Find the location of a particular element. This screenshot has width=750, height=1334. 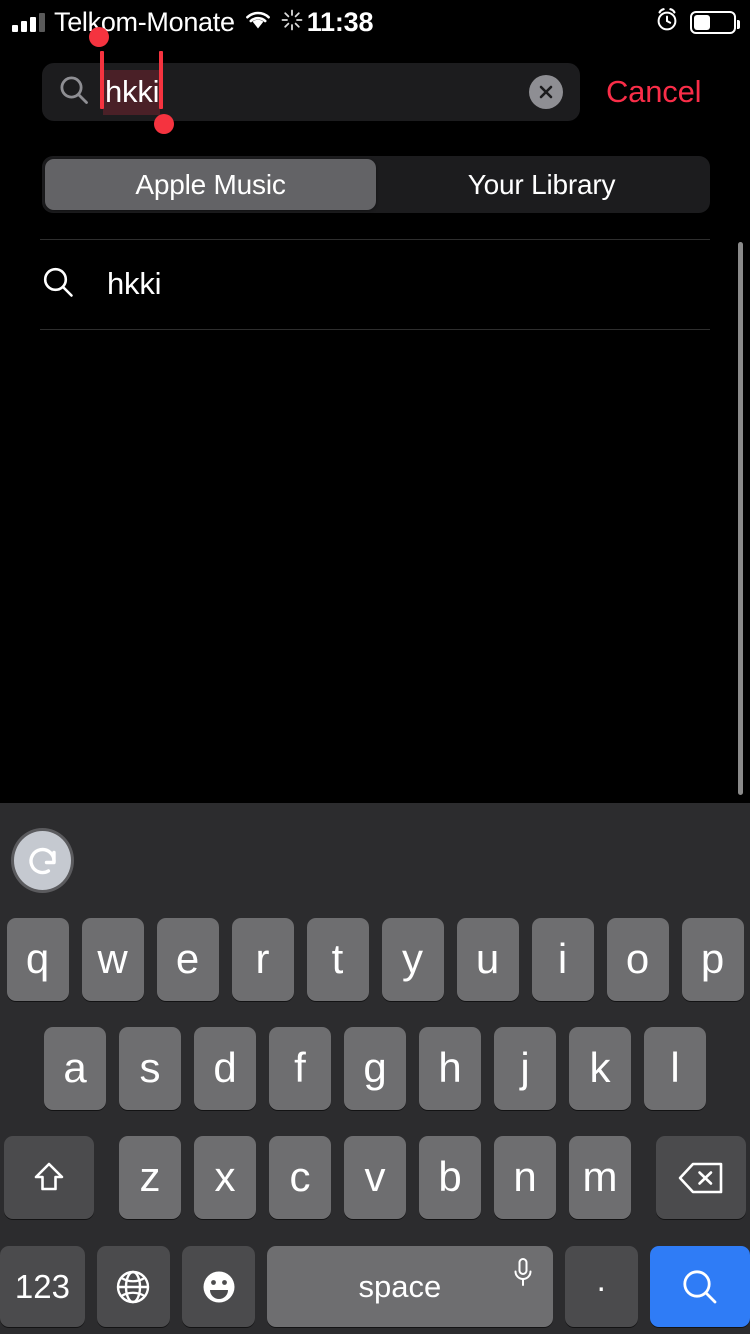

key-j: j is located at coordinates (525, 1068).